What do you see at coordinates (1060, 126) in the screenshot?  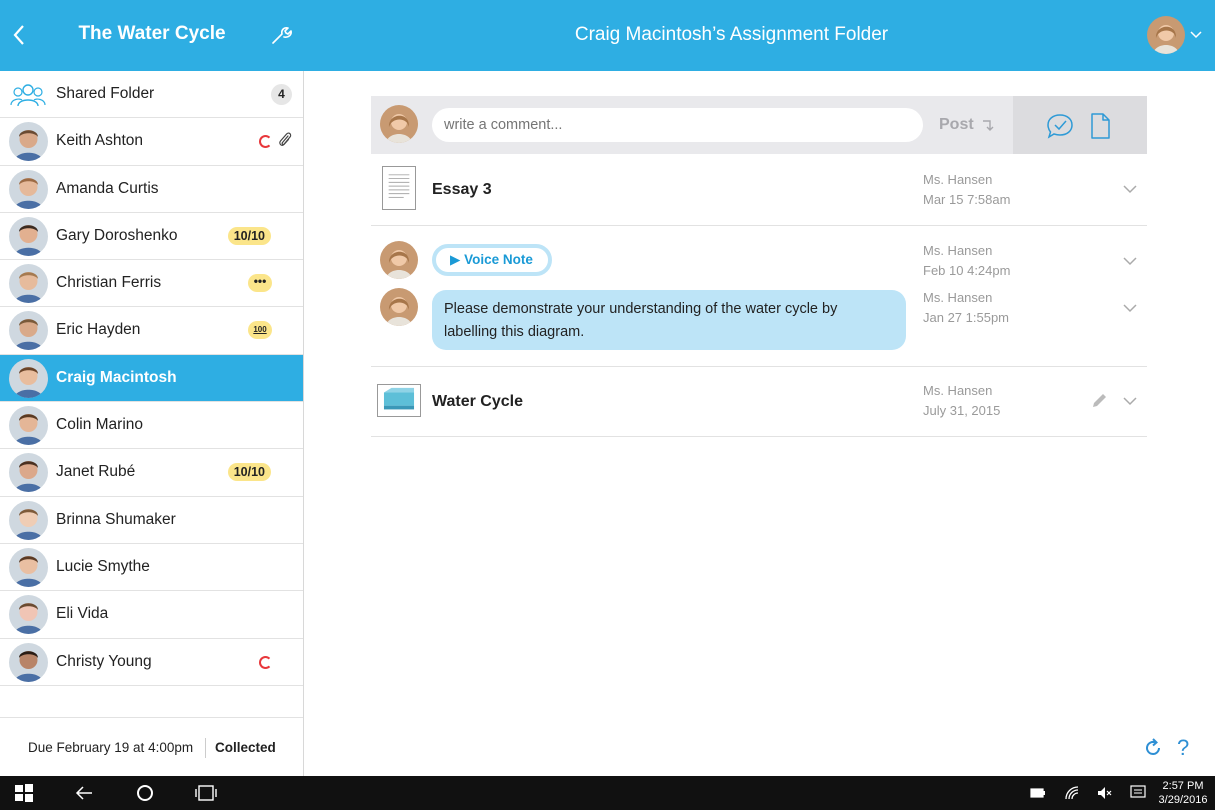 I see `feedback-chat-icon` at bounding box center [1060, 126].